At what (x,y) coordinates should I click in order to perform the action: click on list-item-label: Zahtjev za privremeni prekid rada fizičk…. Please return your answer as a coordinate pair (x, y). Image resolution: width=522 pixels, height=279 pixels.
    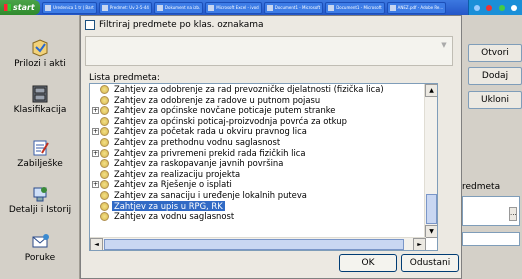
    Looking at the image, I should click on (210, 152).